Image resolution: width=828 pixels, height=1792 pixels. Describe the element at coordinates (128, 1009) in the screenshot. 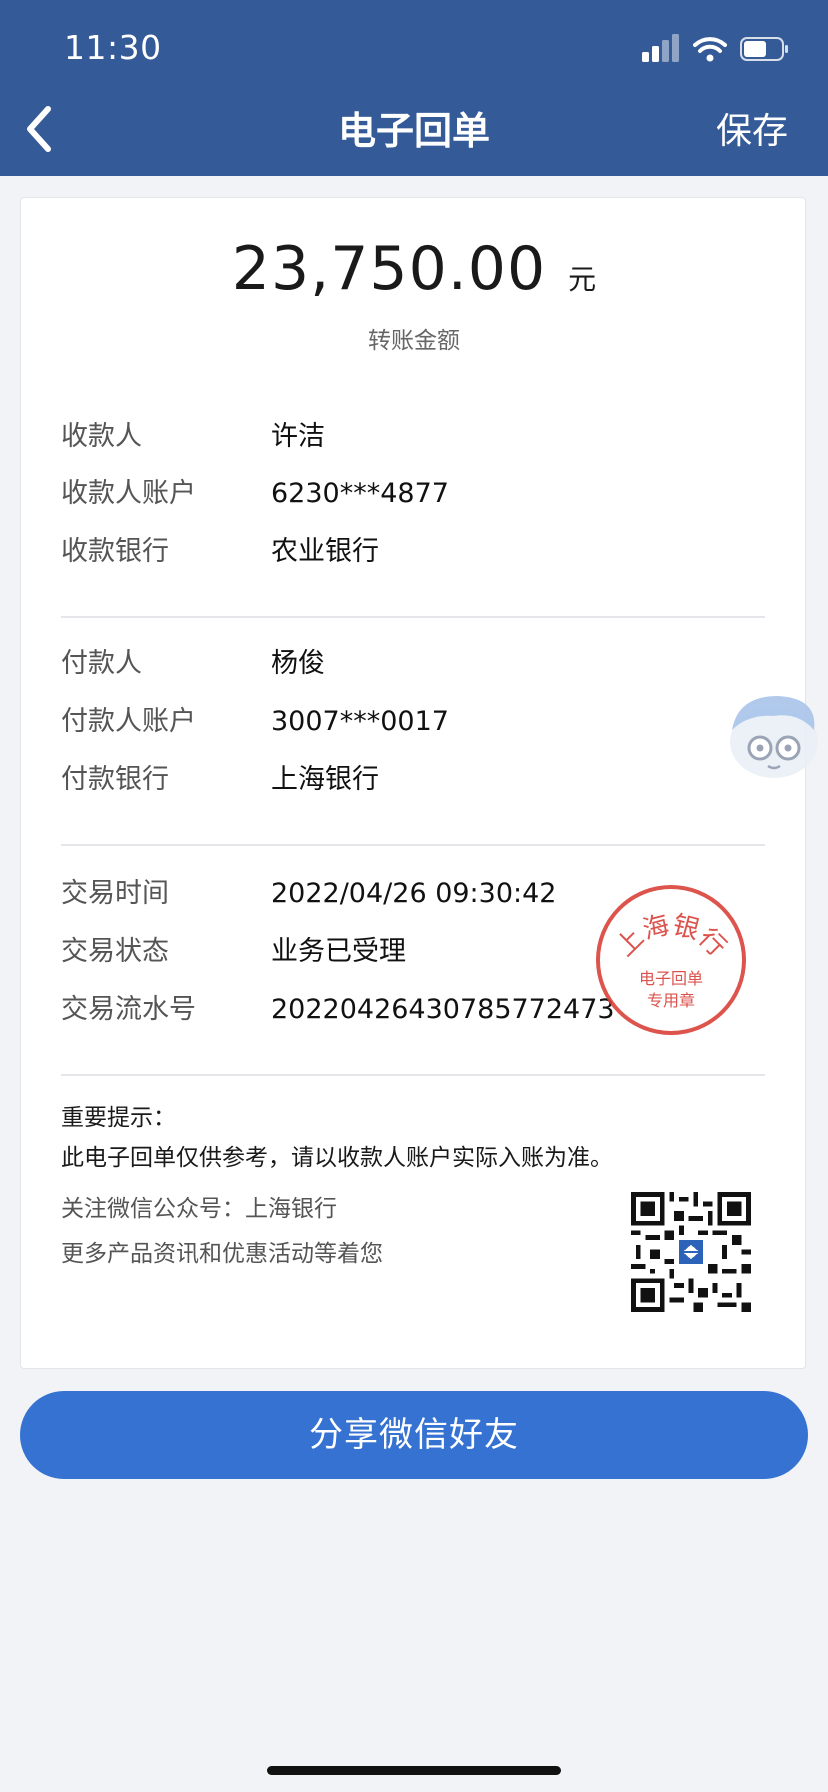

I see `row-label: 交易流水号` at that location.